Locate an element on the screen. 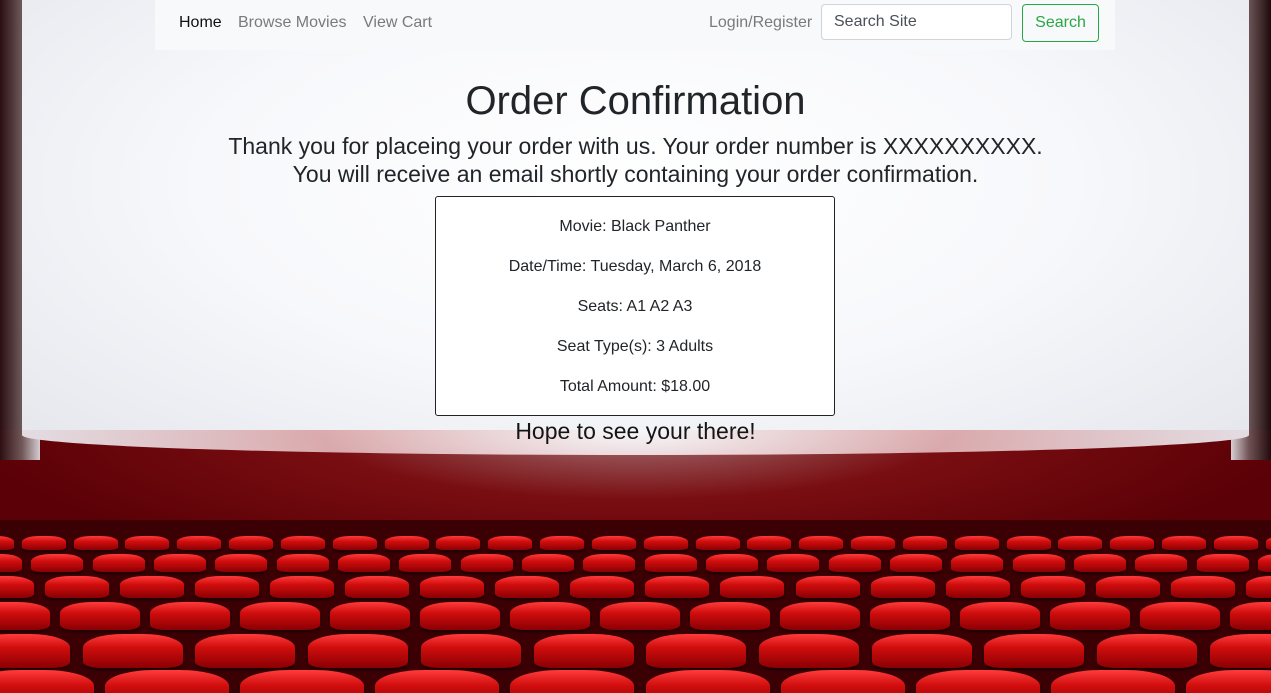  nav-browse-movies-link: Browse Movies is located at coordinates (292, 23).